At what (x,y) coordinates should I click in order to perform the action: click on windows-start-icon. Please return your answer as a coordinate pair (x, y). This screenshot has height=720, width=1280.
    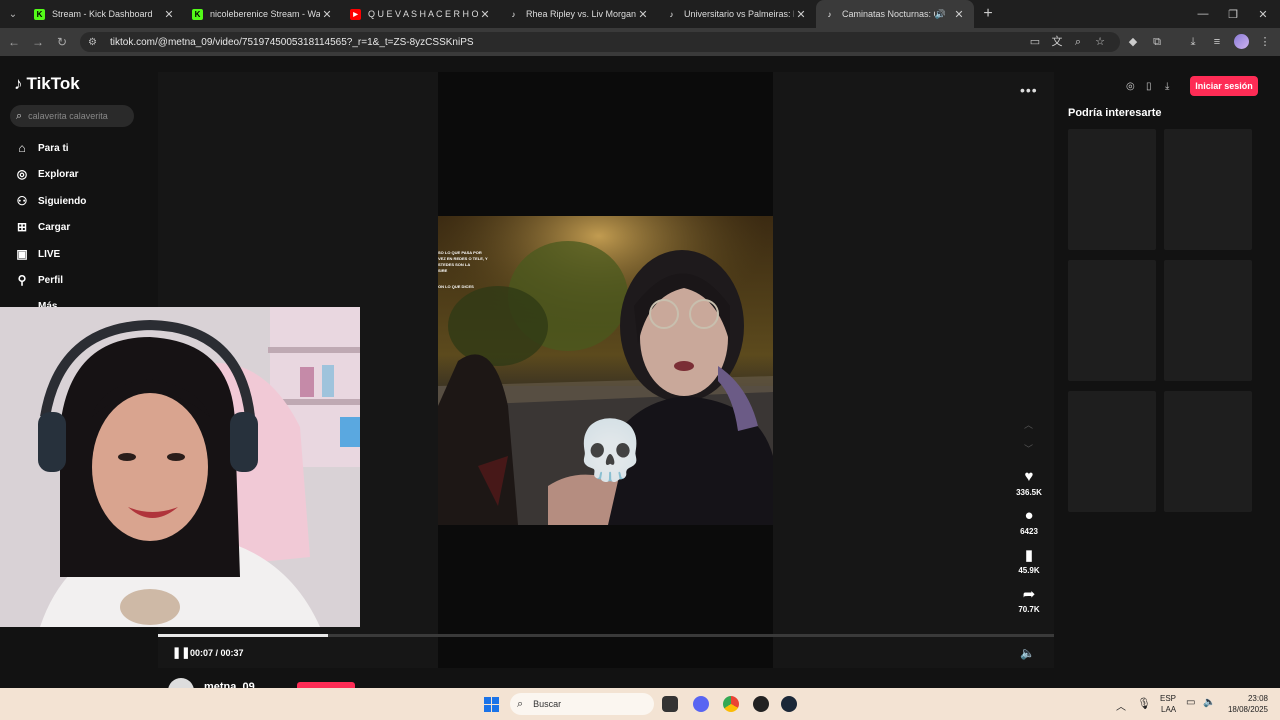
    Looking at the image, I should click on (491, 704).